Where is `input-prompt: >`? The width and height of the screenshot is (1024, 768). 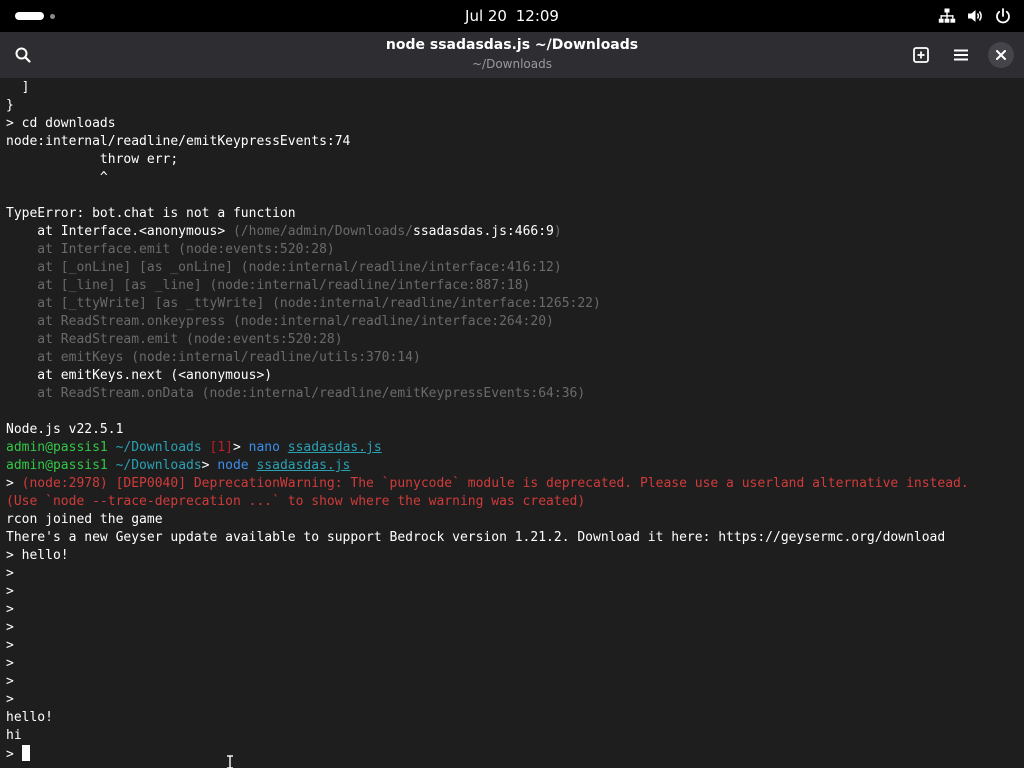
input-prompt: > is located at coordinates (14, 754).